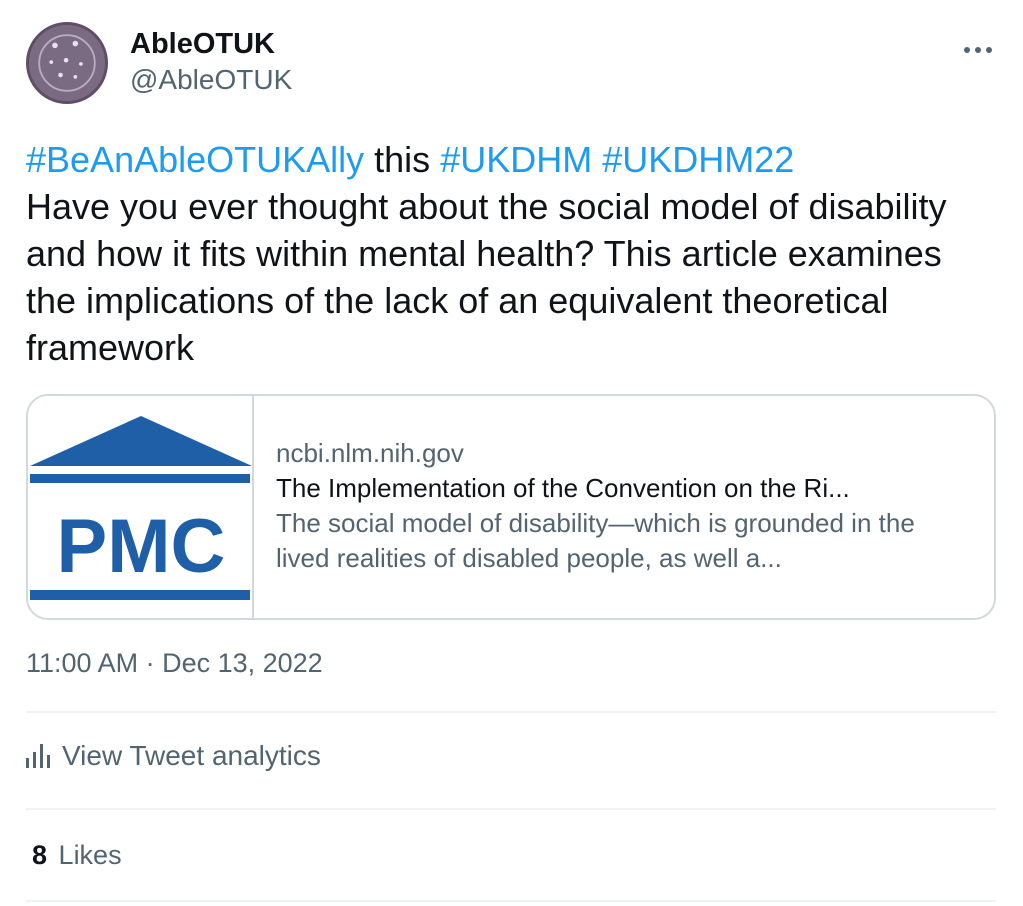 The image size is (1023, 906). I want to click on pmc-logo-text: PMC, so click(141, 546).